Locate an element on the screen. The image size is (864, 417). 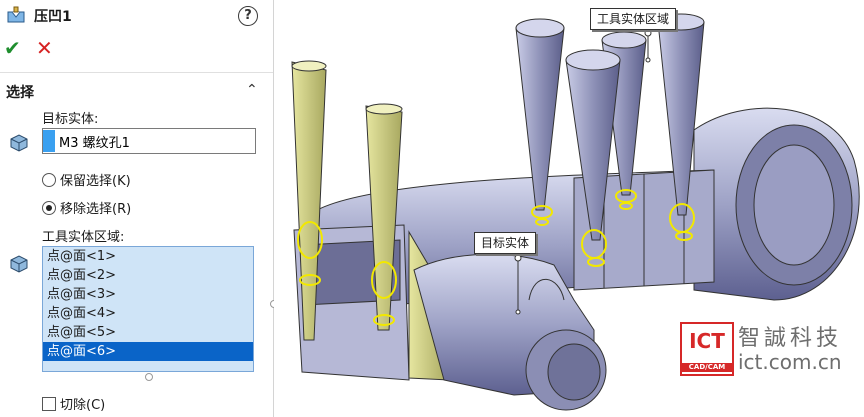
watermark-logo: ICT CAD/CAM 智誠科技 ict.com.cn is located at coordinates (769, 348).